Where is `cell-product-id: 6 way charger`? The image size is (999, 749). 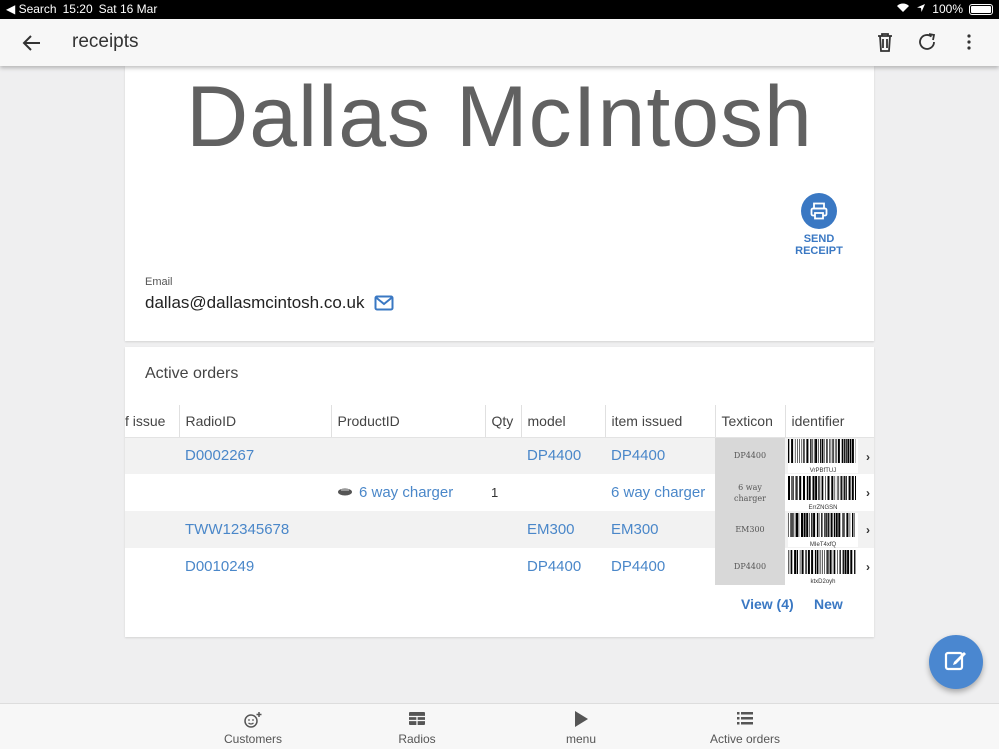
cell-product-id: 6 way charger is located at coordinates (408, 492).